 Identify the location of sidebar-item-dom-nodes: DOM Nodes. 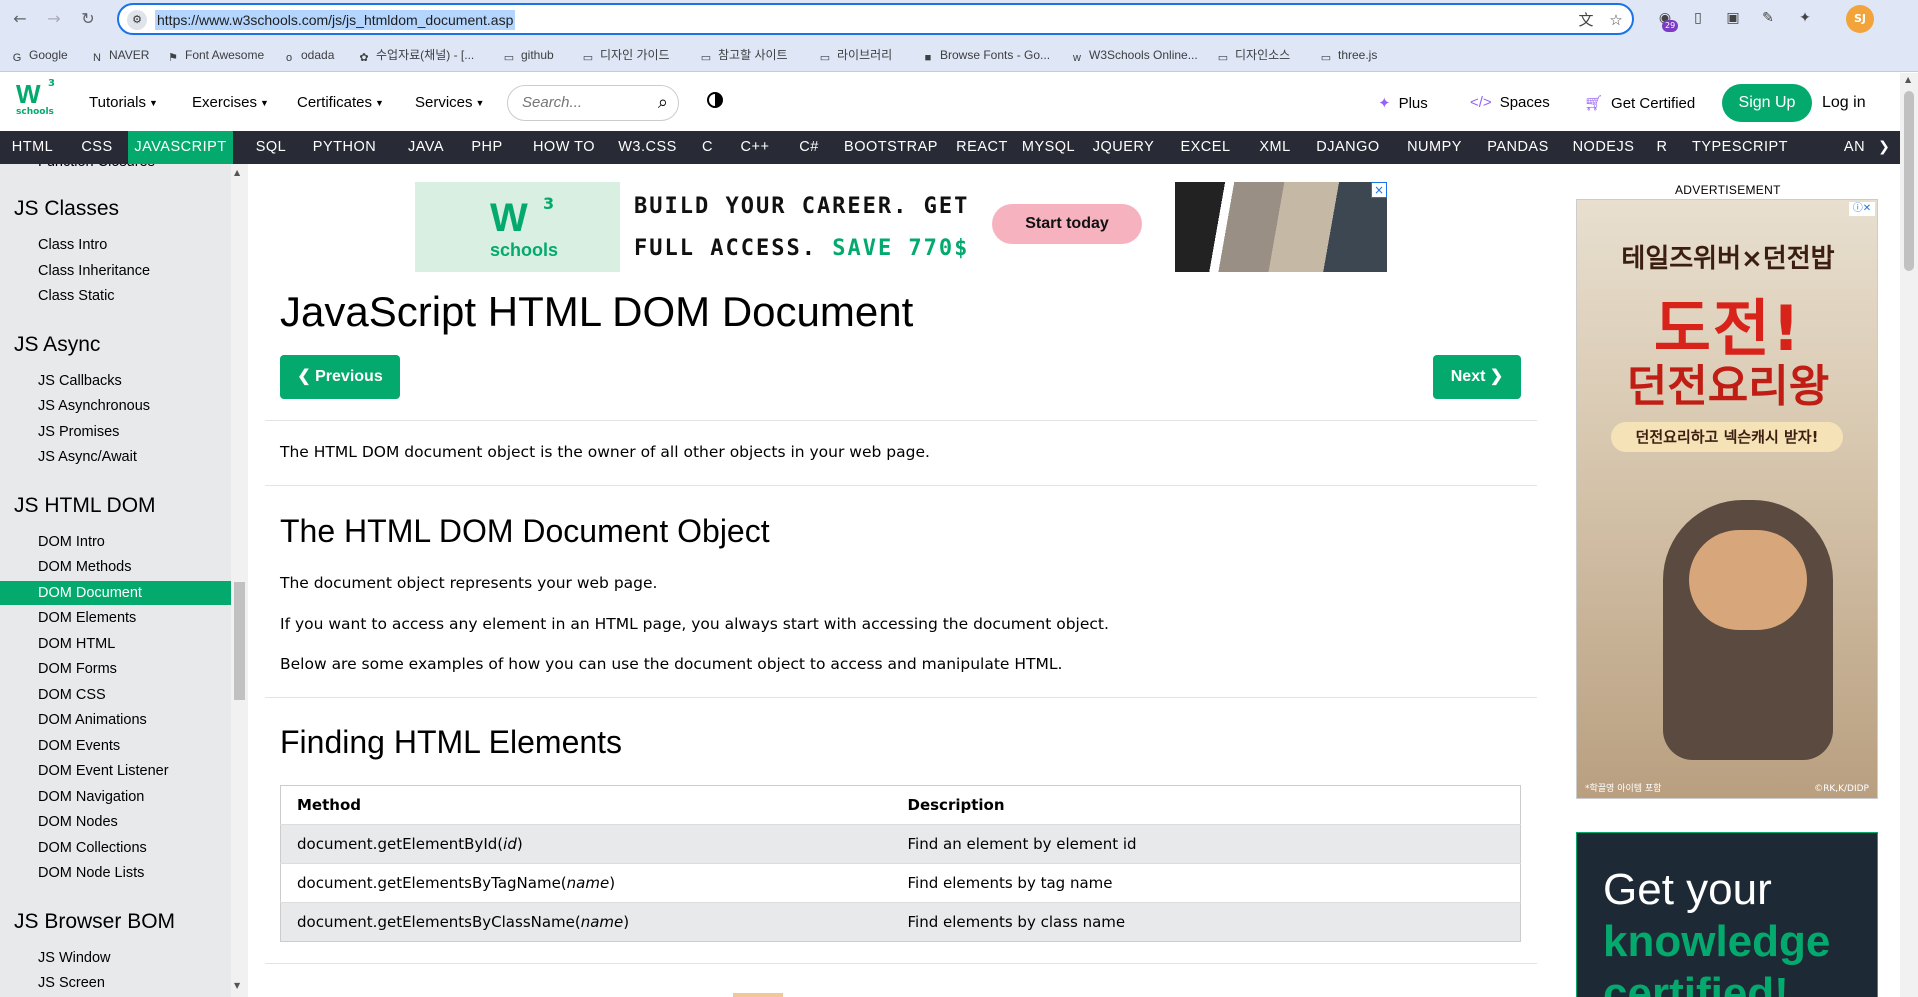
(115, 822).